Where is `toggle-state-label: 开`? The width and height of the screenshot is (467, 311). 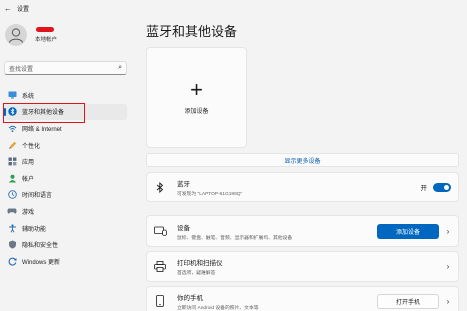 toggle-state-label: 开 is located at coordinates (424, 188).